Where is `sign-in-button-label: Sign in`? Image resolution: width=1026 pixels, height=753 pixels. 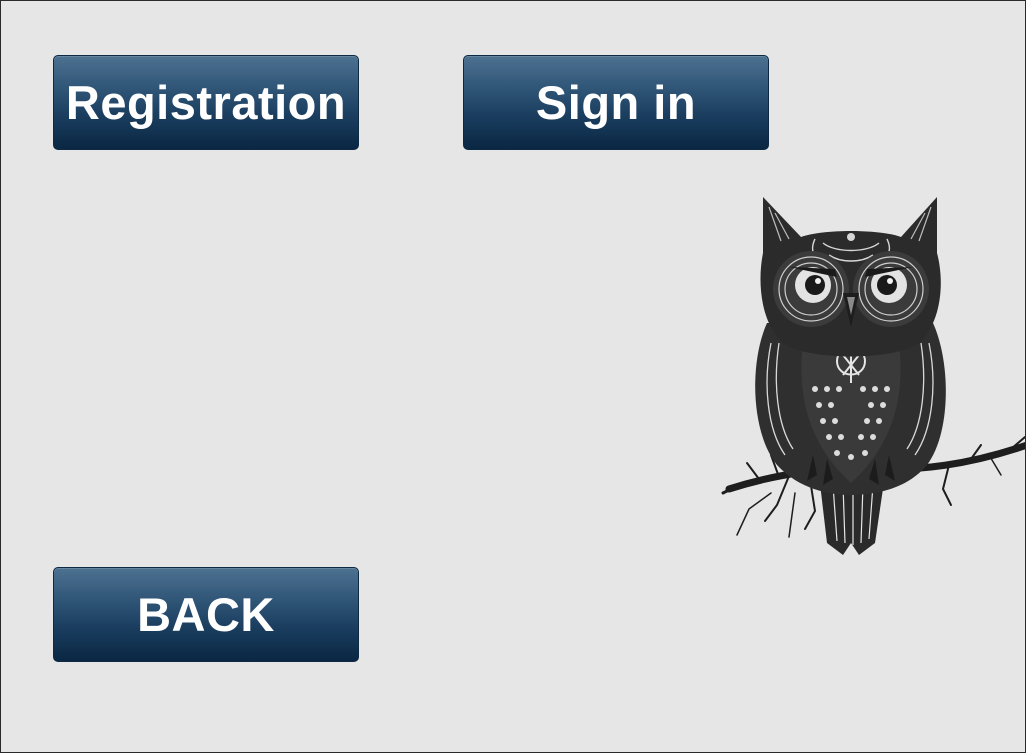 sign-in-button-label: Sign in is located at coordinates (616, 102).